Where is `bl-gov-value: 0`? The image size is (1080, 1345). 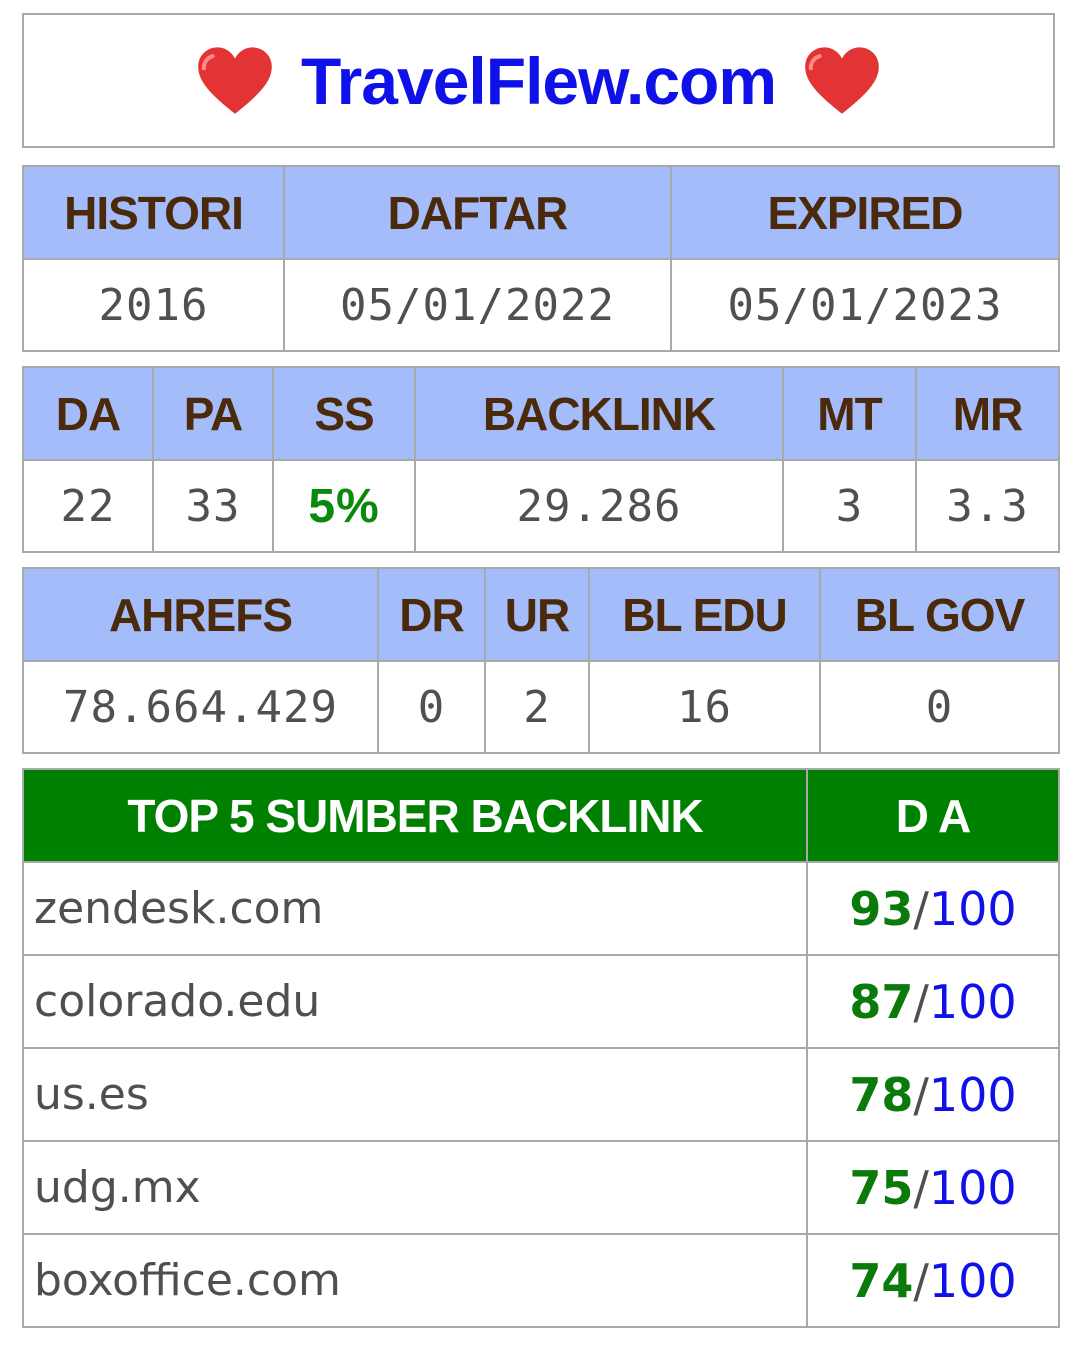 bl-gov-value: 0 is located at coordinates (939, 707).